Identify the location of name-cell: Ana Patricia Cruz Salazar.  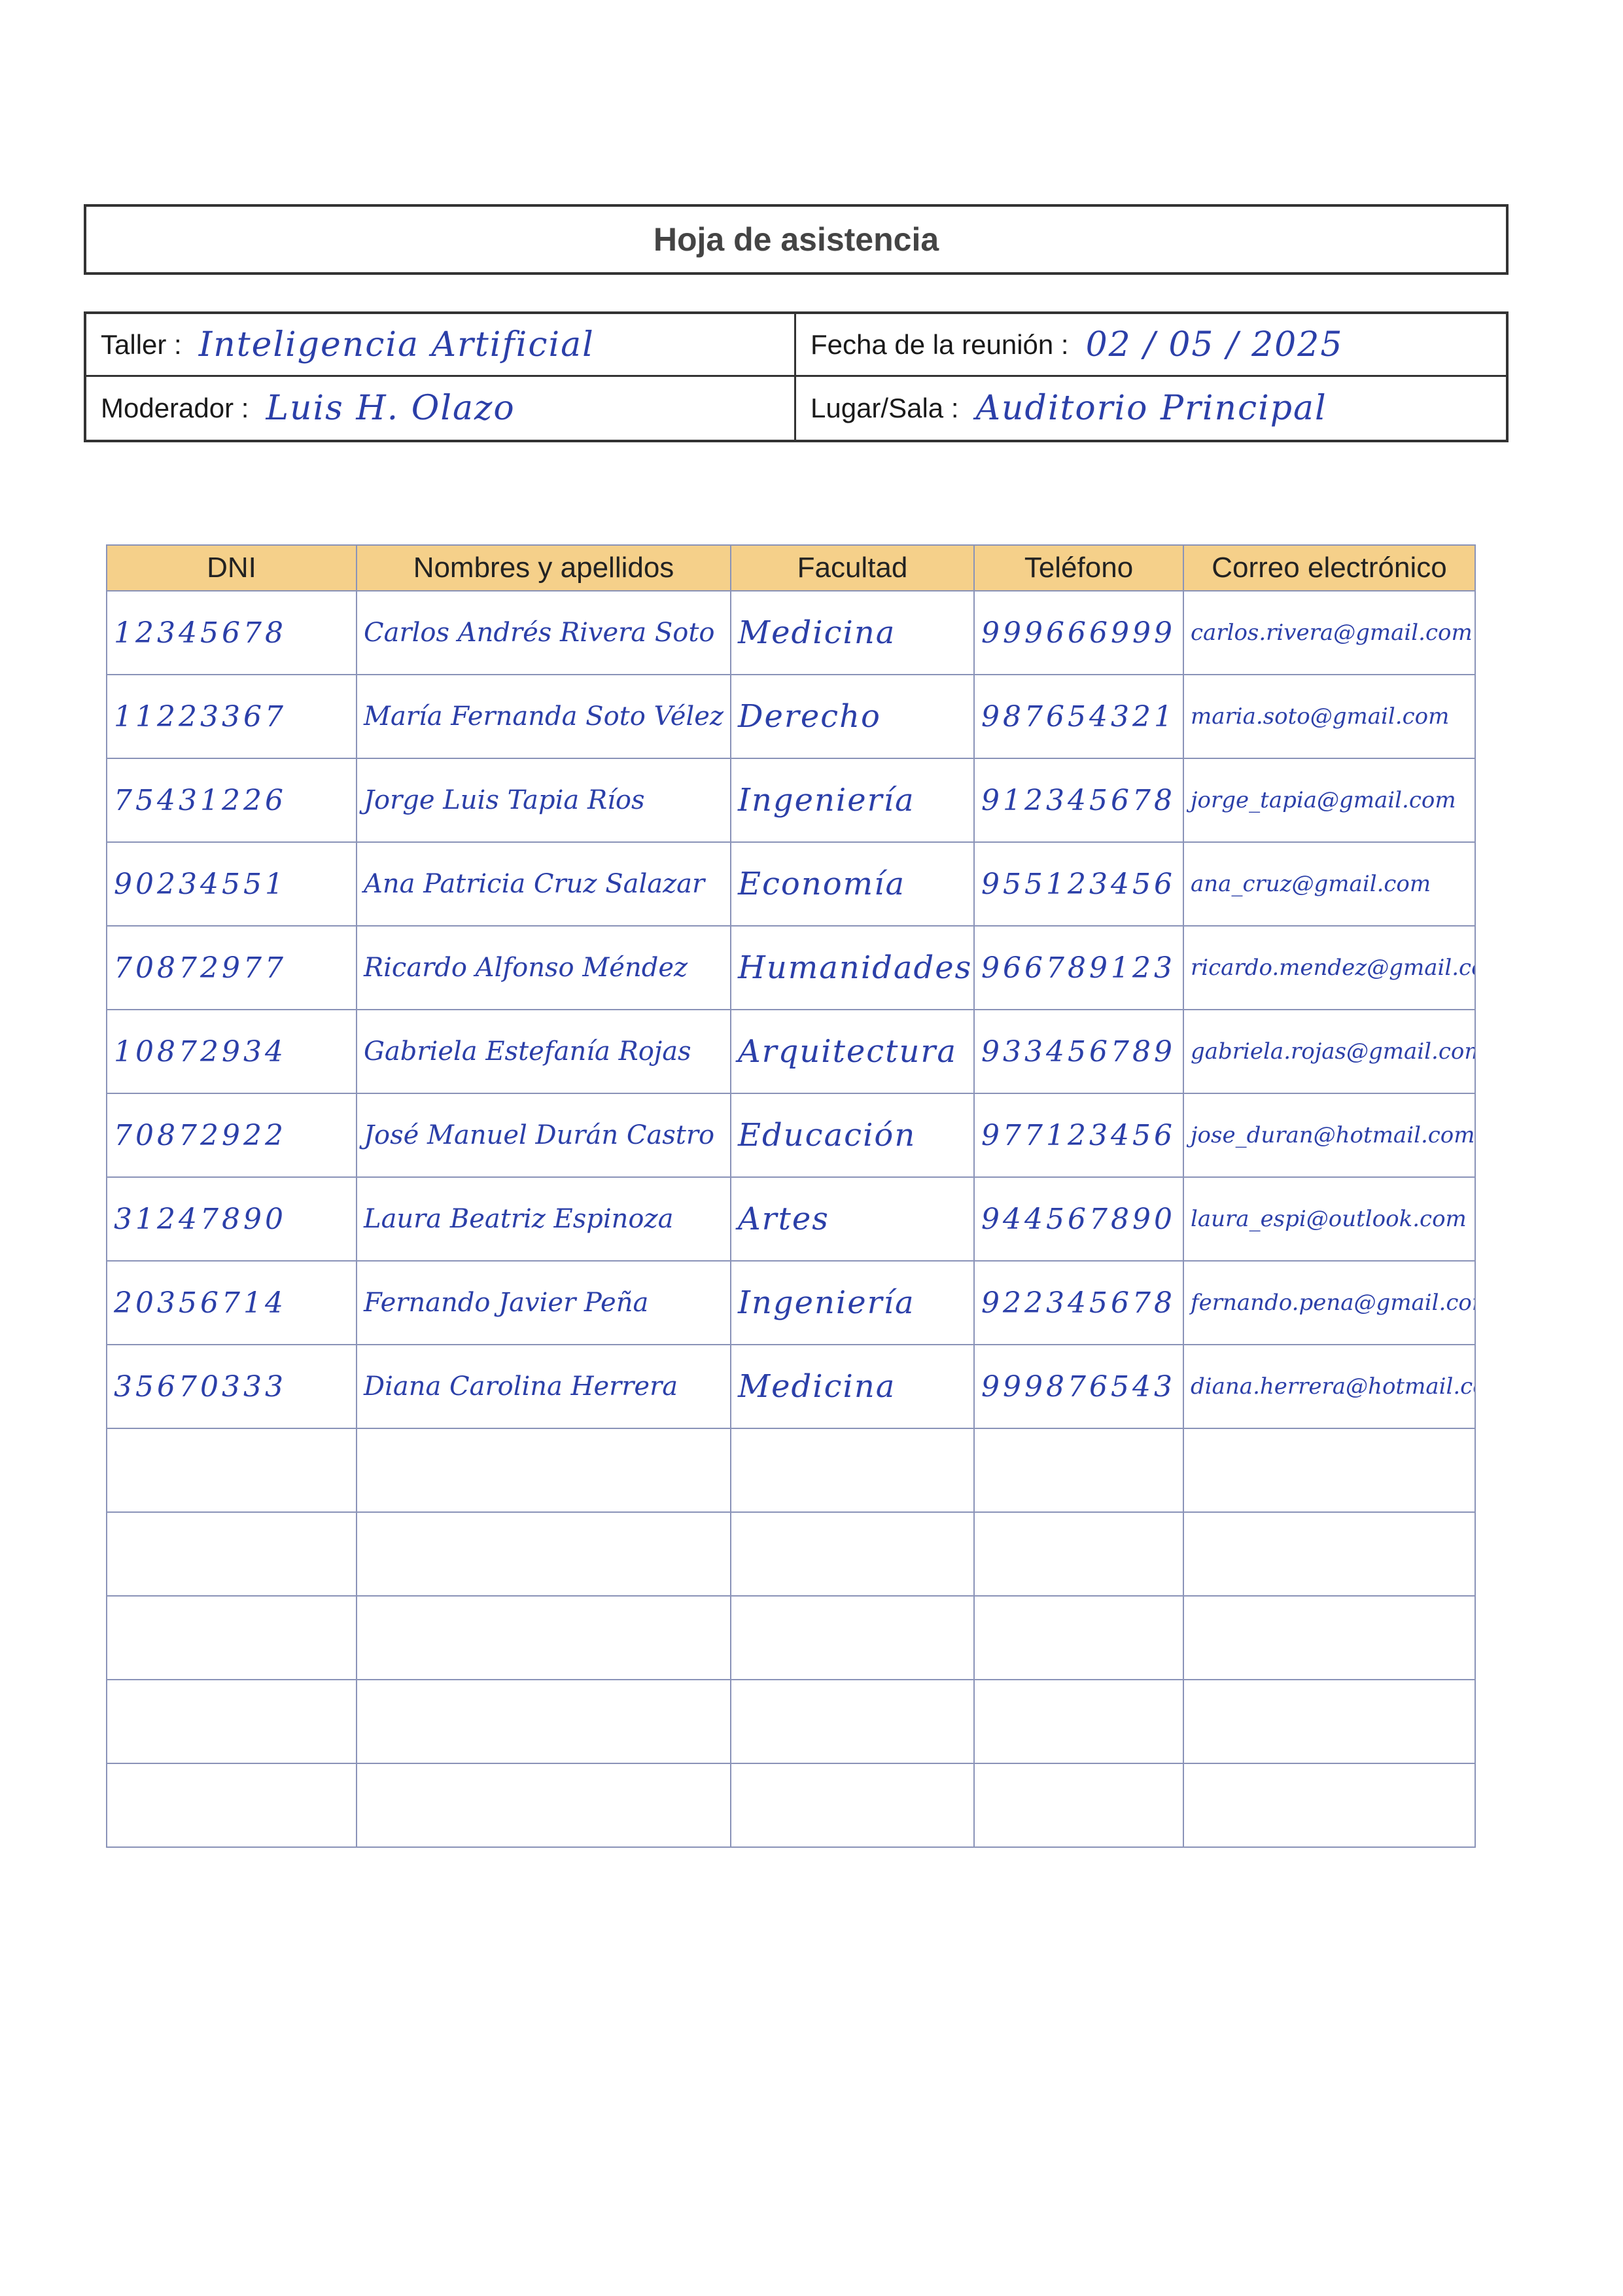
(544, 884).